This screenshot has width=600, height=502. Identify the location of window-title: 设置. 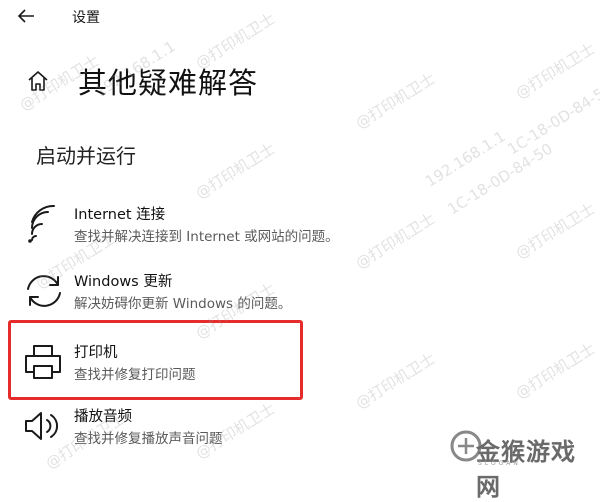
(86, 18).